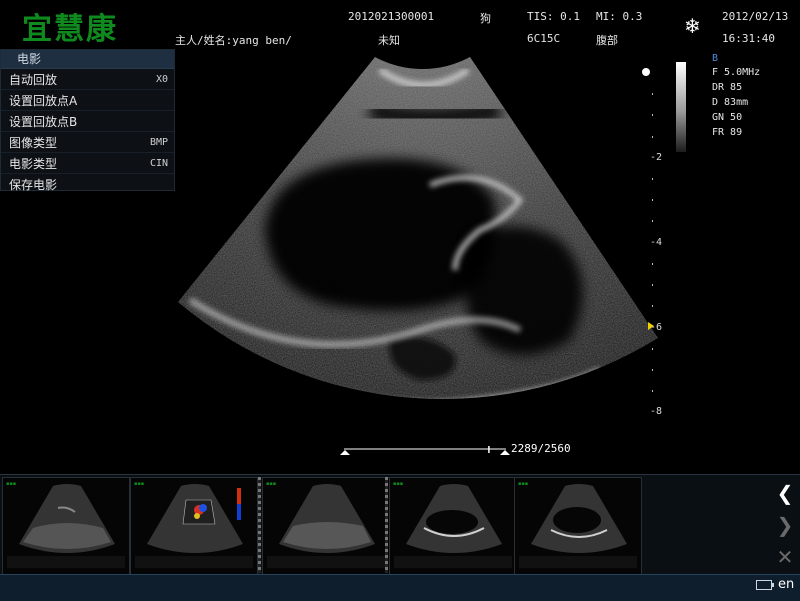  Describe the element at coordinates (730, 102) in the screenshot. I see `param-depth: D 83mm` at that location.